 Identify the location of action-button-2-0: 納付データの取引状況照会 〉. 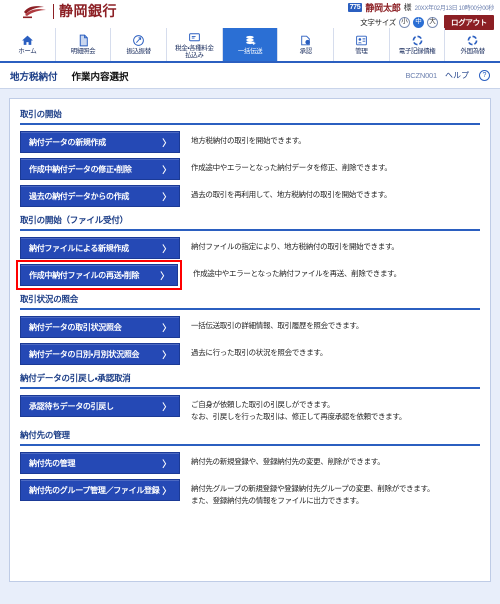
(100, 327).